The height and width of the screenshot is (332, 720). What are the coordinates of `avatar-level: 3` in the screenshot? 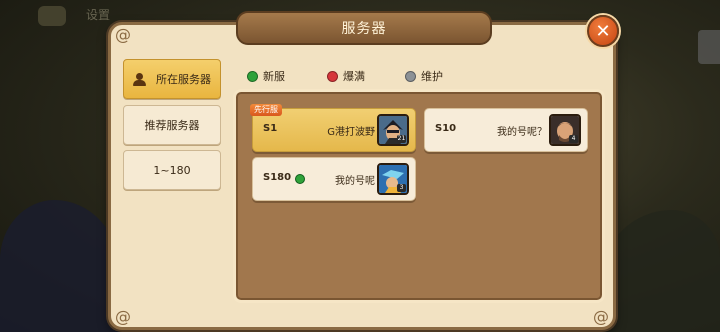 It's located at (401, 188).